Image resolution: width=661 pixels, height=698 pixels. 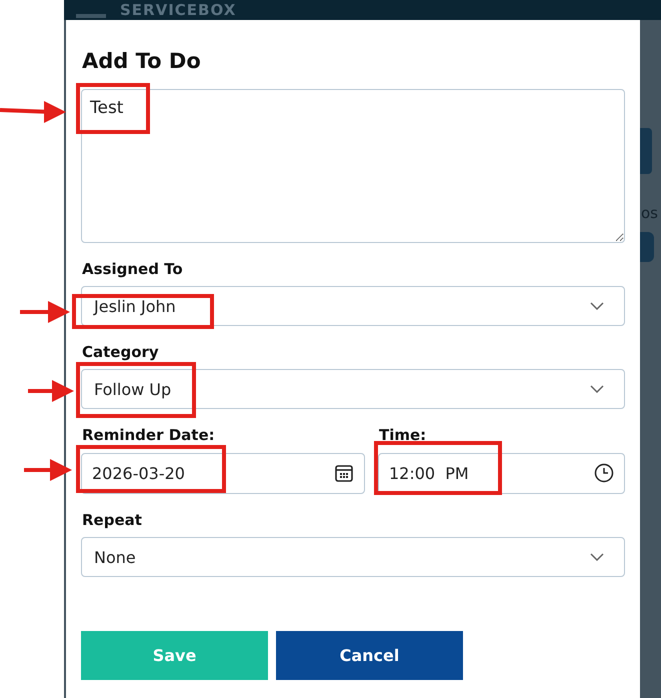 What do you see at coordinates (135, 306) in the screenshot?
I see `select-value: Jeslin John` at bounding box center [135, 306].